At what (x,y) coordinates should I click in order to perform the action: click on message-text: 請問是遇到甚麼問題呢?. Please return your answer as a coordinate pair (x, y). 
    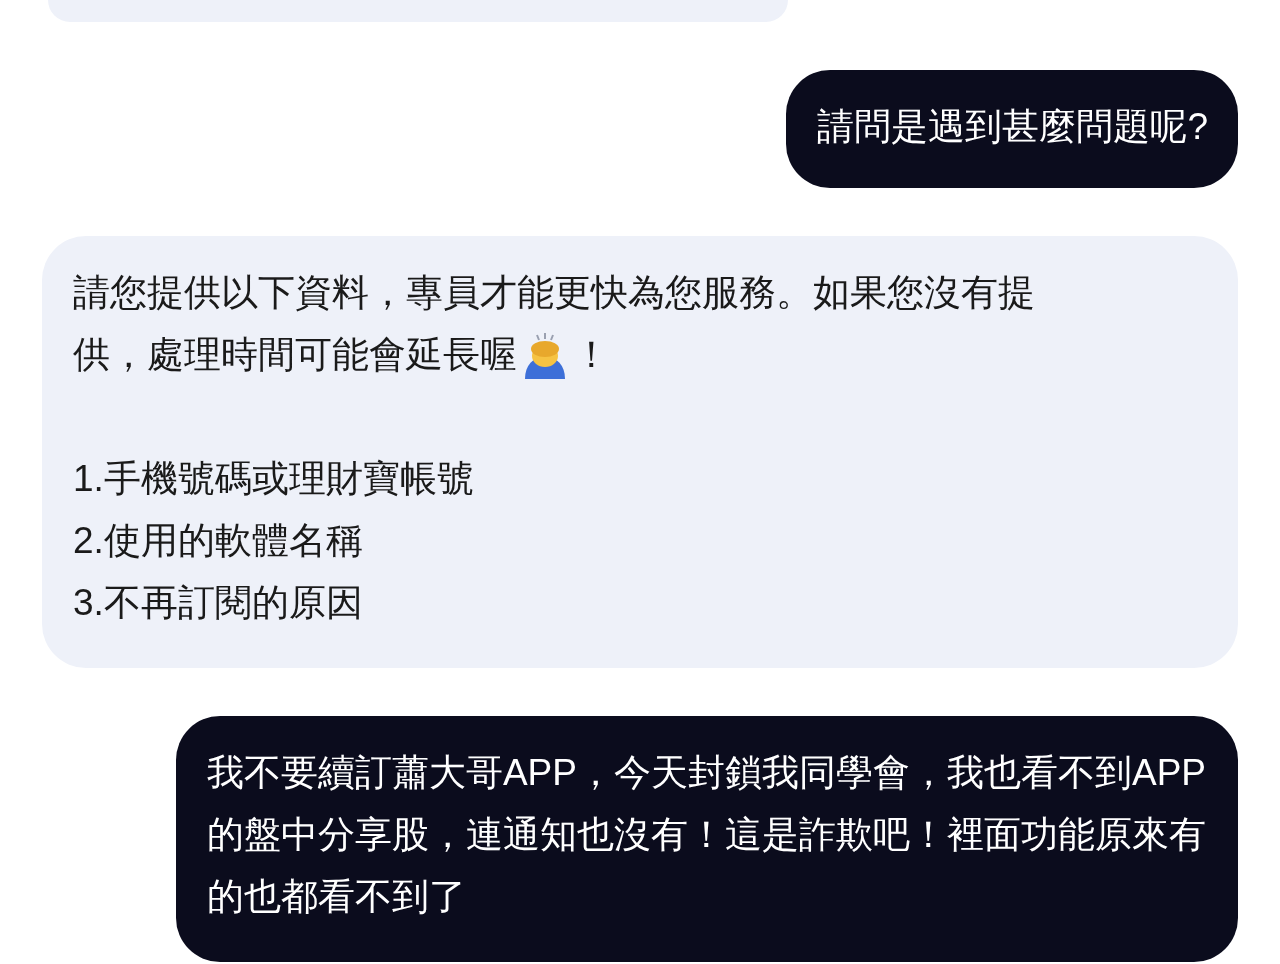
    Looking at the image, I should click on (1012, 127).